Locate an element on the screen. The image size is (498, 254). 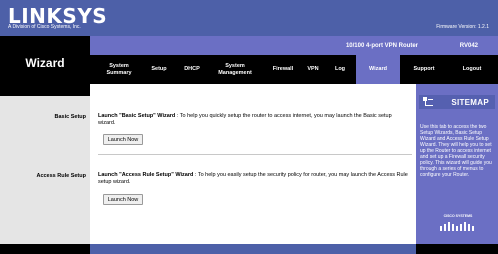
firmware-version: Firmware Version: 1.2.1 is located at coordinates (462, 27).